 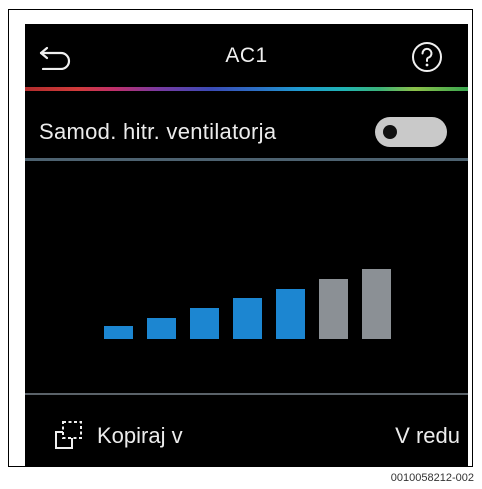 I want to click on page-title: AC1, so click(x=246, y=55).